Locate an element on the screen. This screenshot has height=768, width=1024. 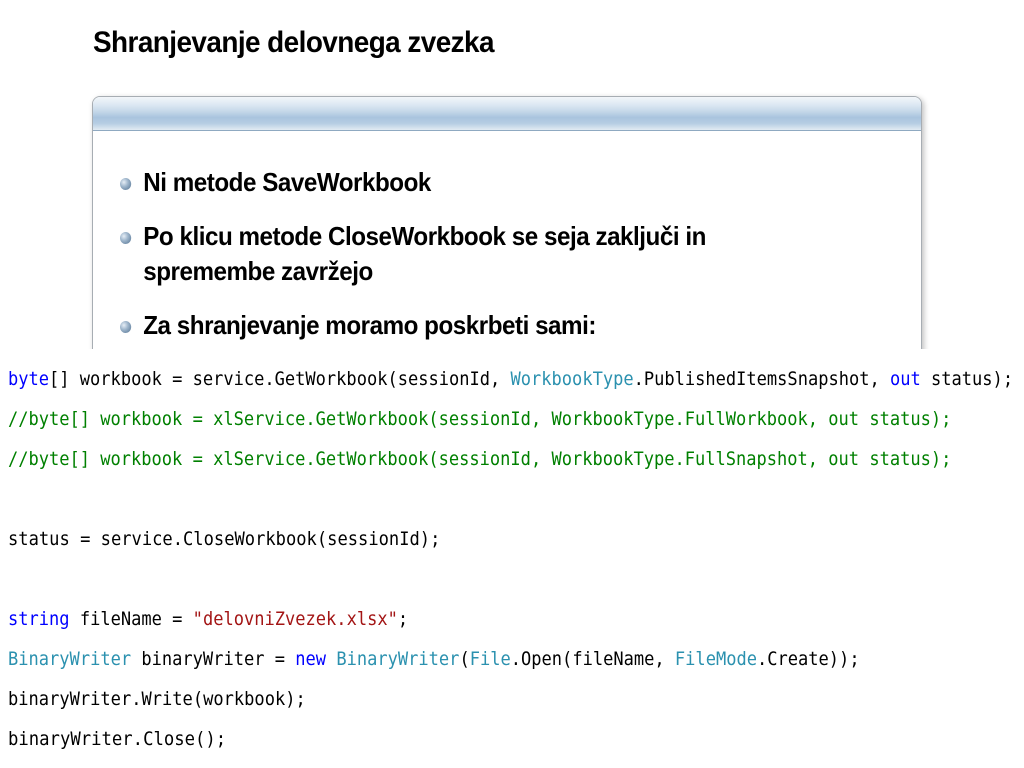
code-line: binaryWriter.Write(workbook); is located at coordinates (157, 699).